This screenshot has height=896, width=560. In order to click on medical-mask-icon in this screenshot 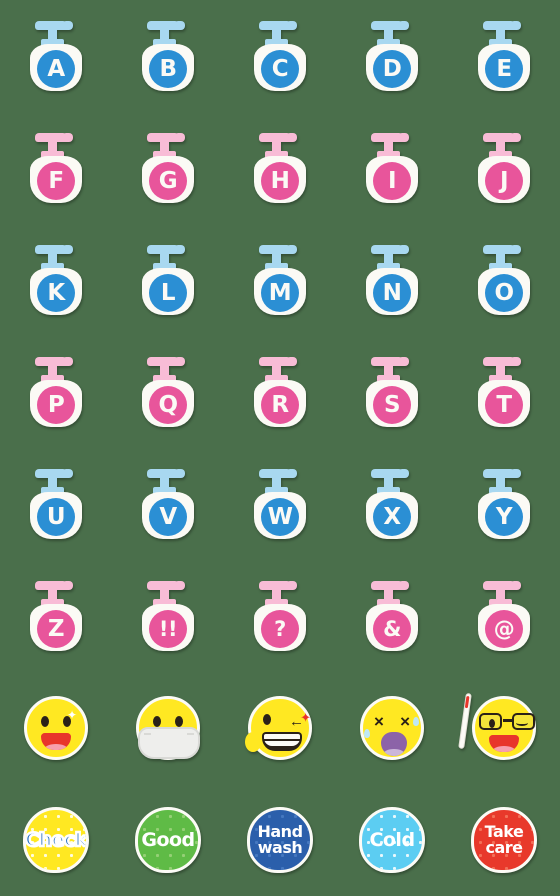, I will do `click(169, 743)`.